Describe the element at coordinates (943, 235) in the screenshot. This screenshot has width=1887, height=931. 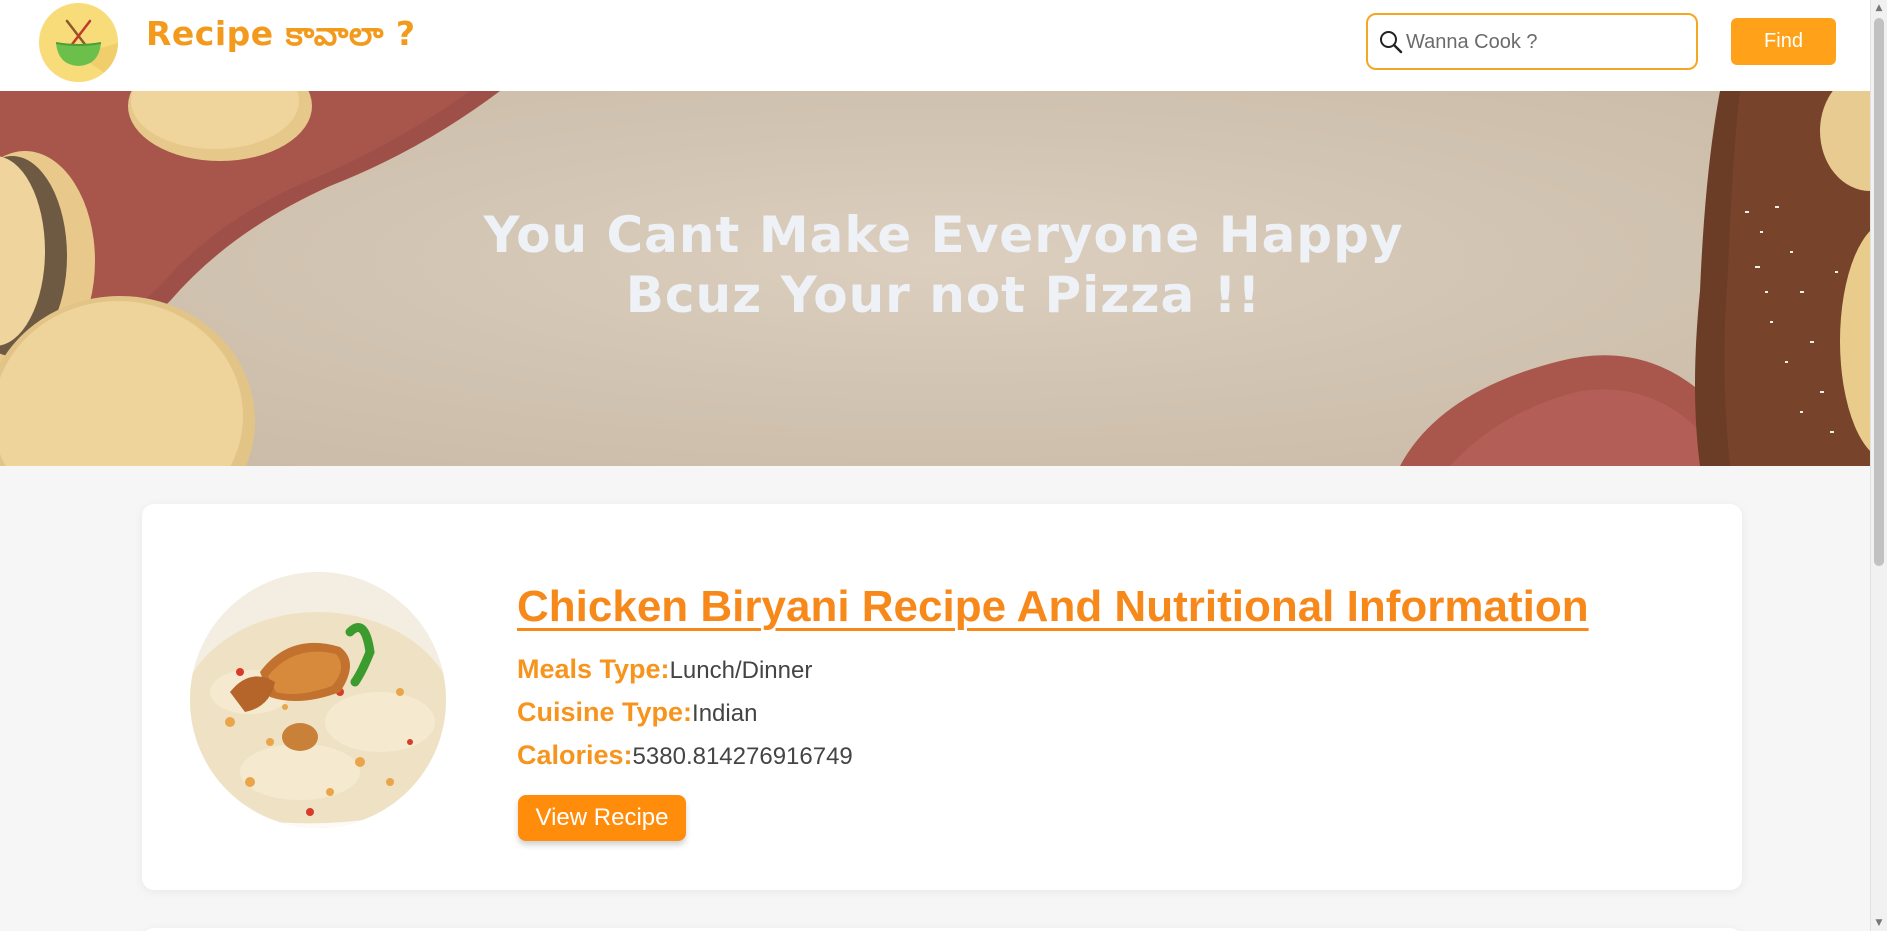
I see `hero-line-1: You Cant Make Everyone Happy` at that location.